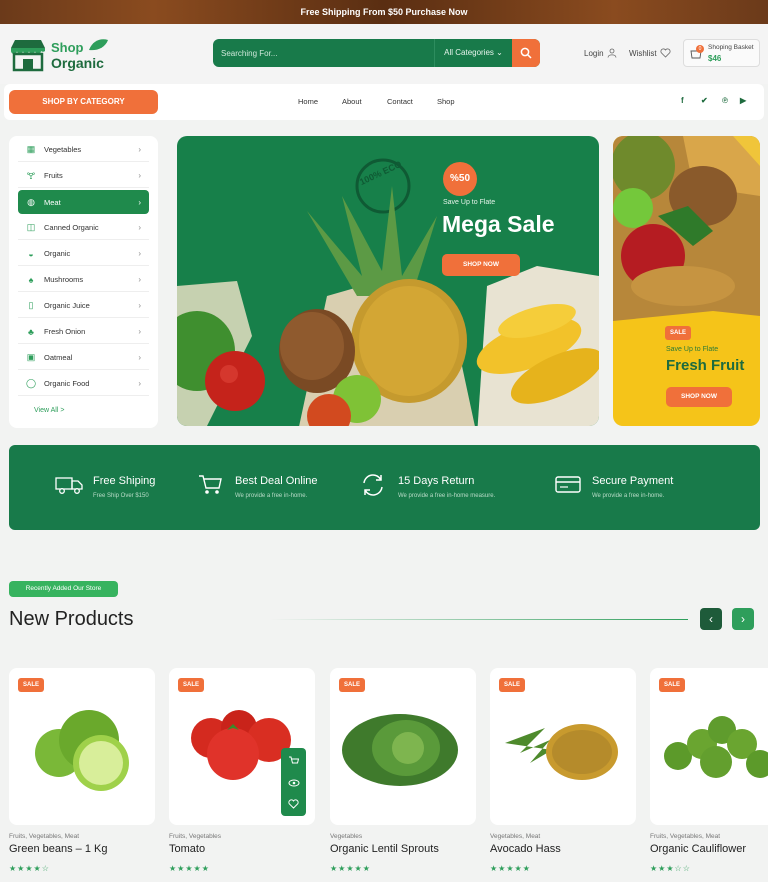 The image size is (768, 882). Describe the element at coordinates (469, 52) in the screenshot. I see `category-select-label: All Categories` at that location.